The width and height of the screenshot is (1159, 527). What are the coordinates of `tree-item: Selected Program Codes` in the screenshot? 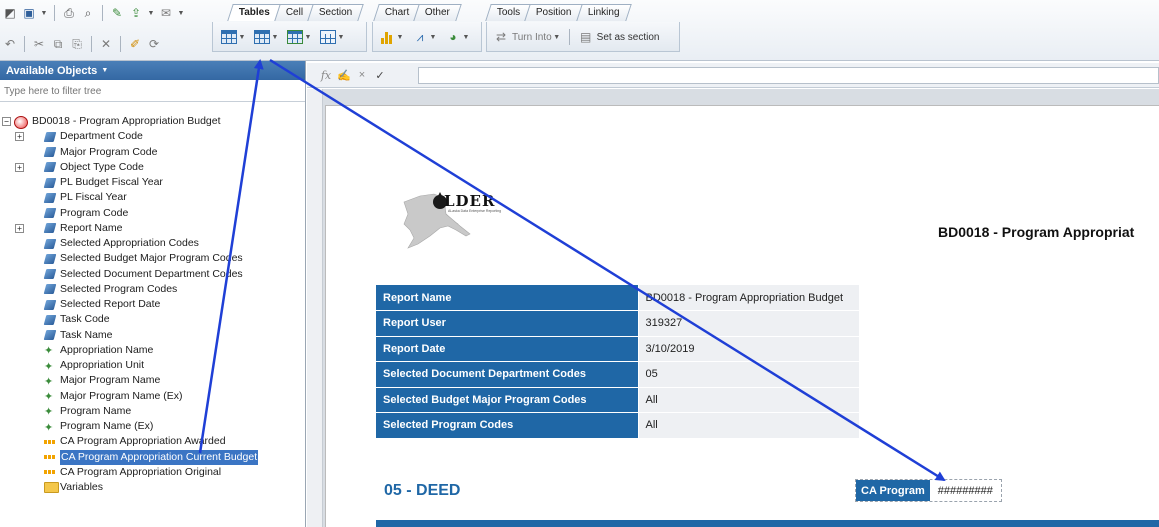 It's located at (152, 289).